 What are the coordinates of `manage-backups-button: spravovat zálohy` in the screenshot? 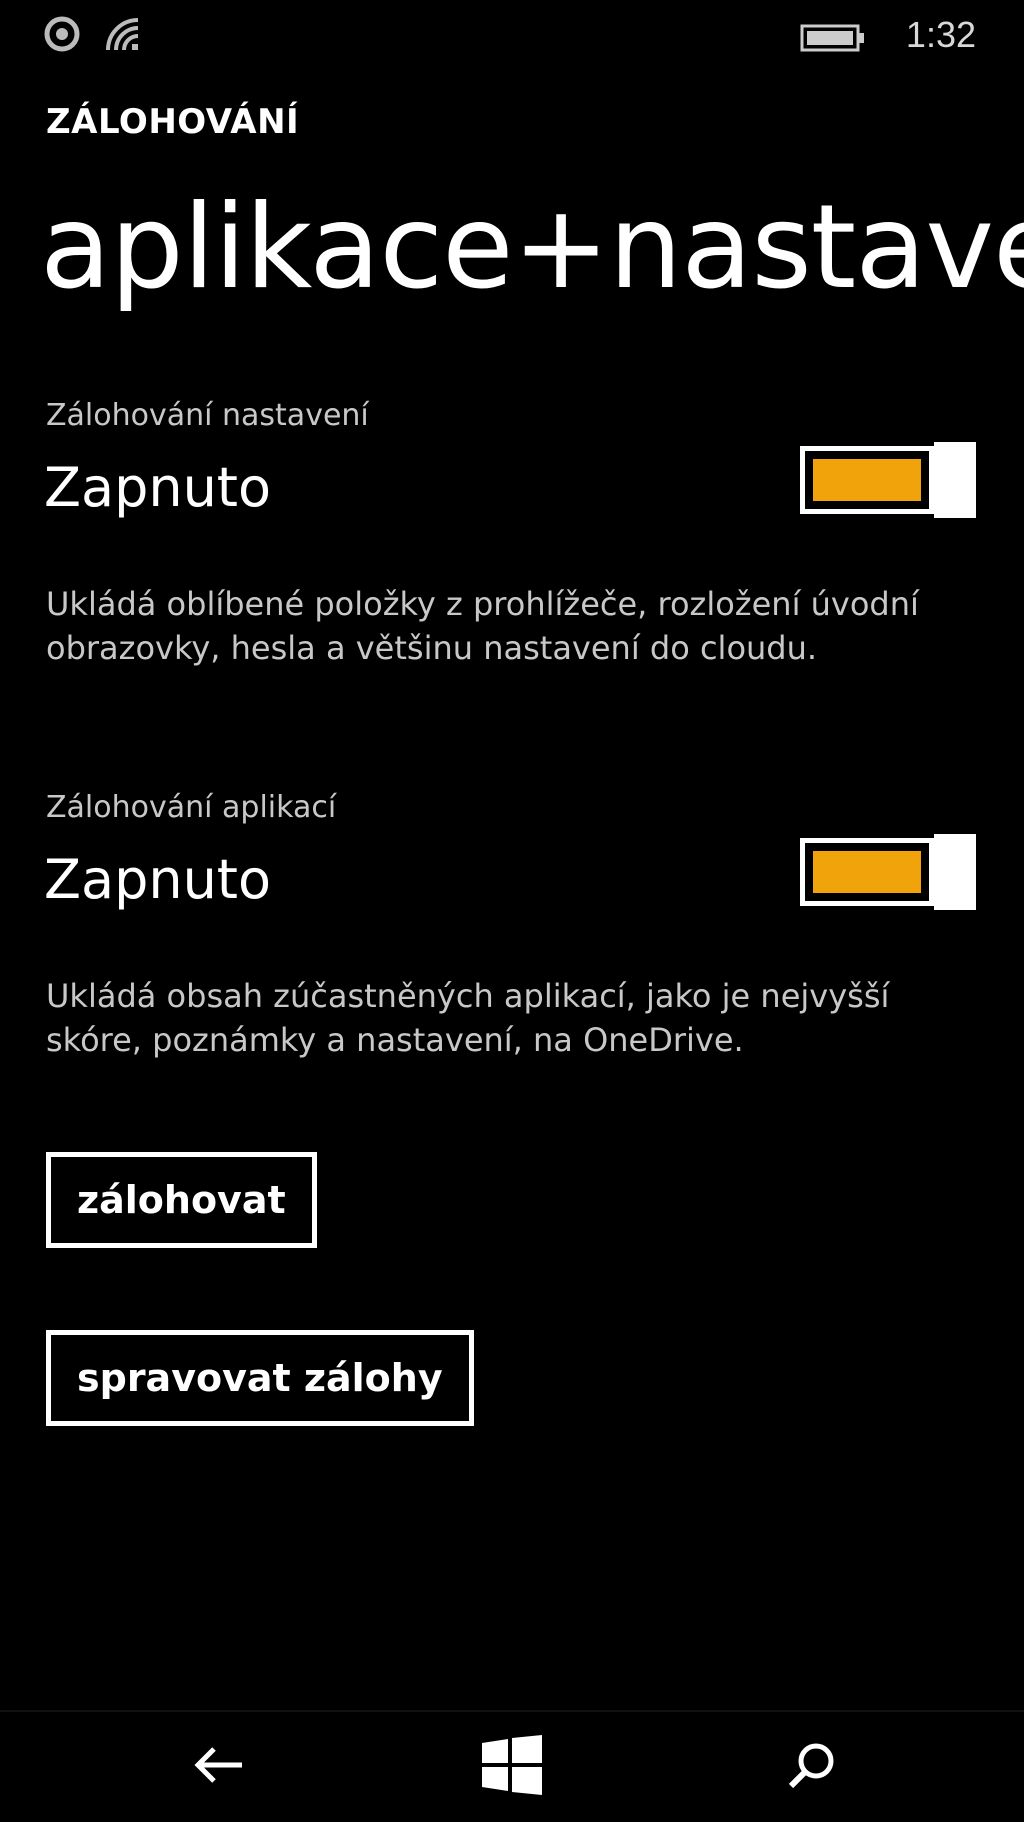 It's located at (260, 1378).